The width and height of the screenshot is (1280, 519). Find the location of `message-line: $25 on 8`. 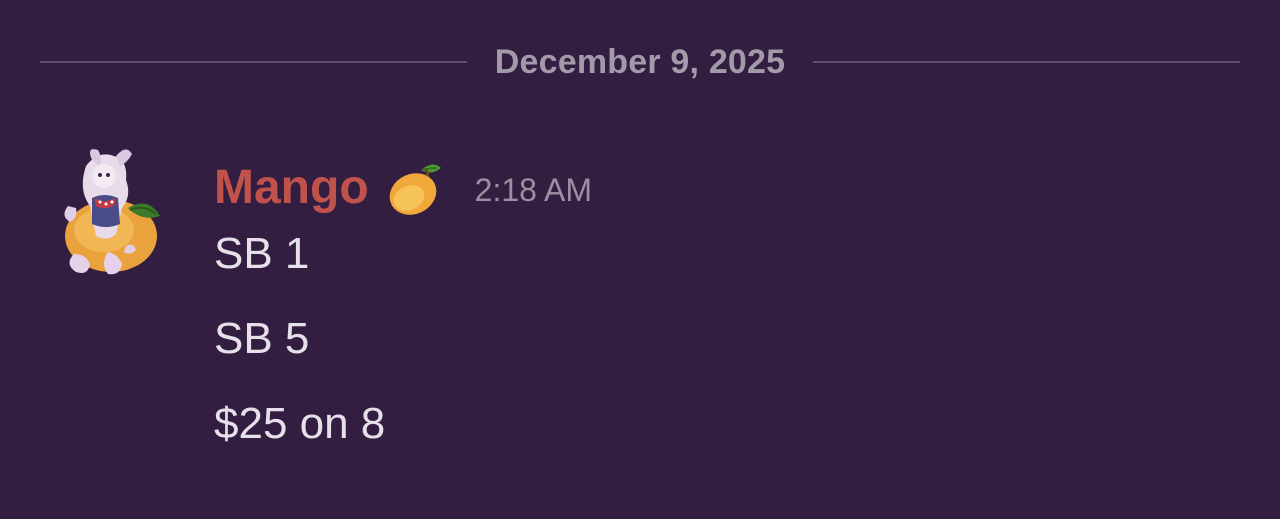

message-line: $25 on 8 is located at coordinates (300, 423).